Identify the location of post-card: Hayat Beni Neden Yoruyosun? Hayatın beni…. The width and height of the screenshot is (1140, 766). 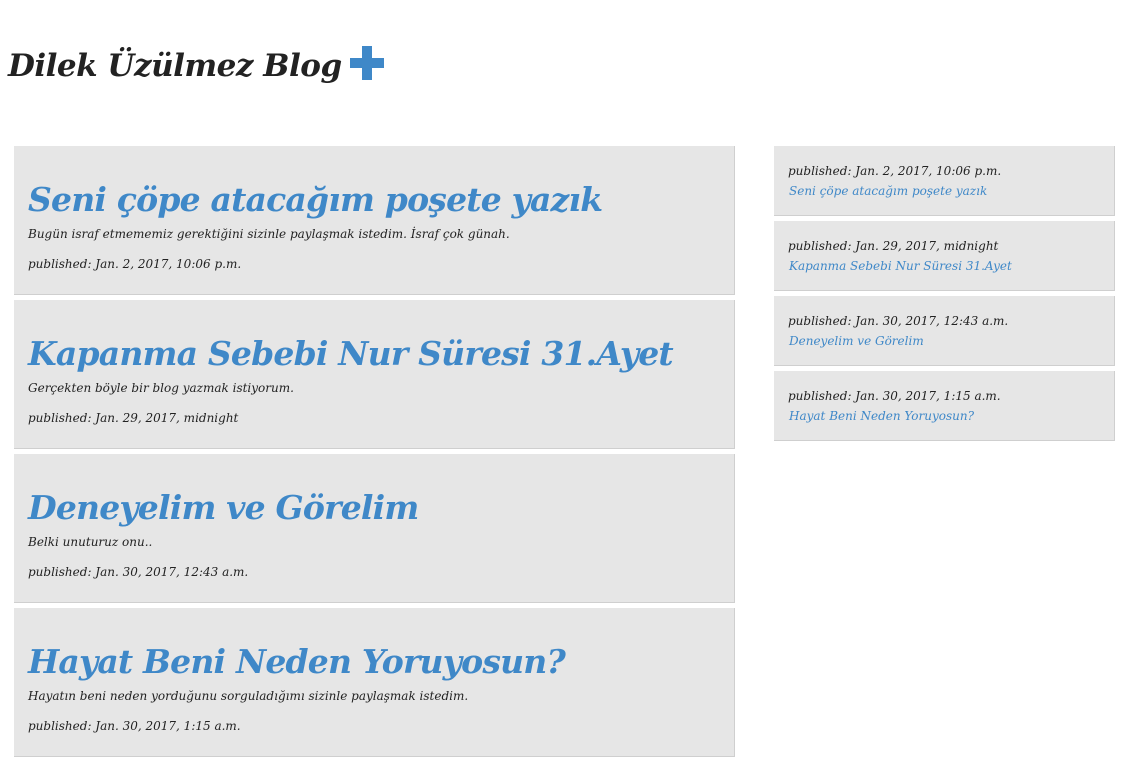
(374, 682).